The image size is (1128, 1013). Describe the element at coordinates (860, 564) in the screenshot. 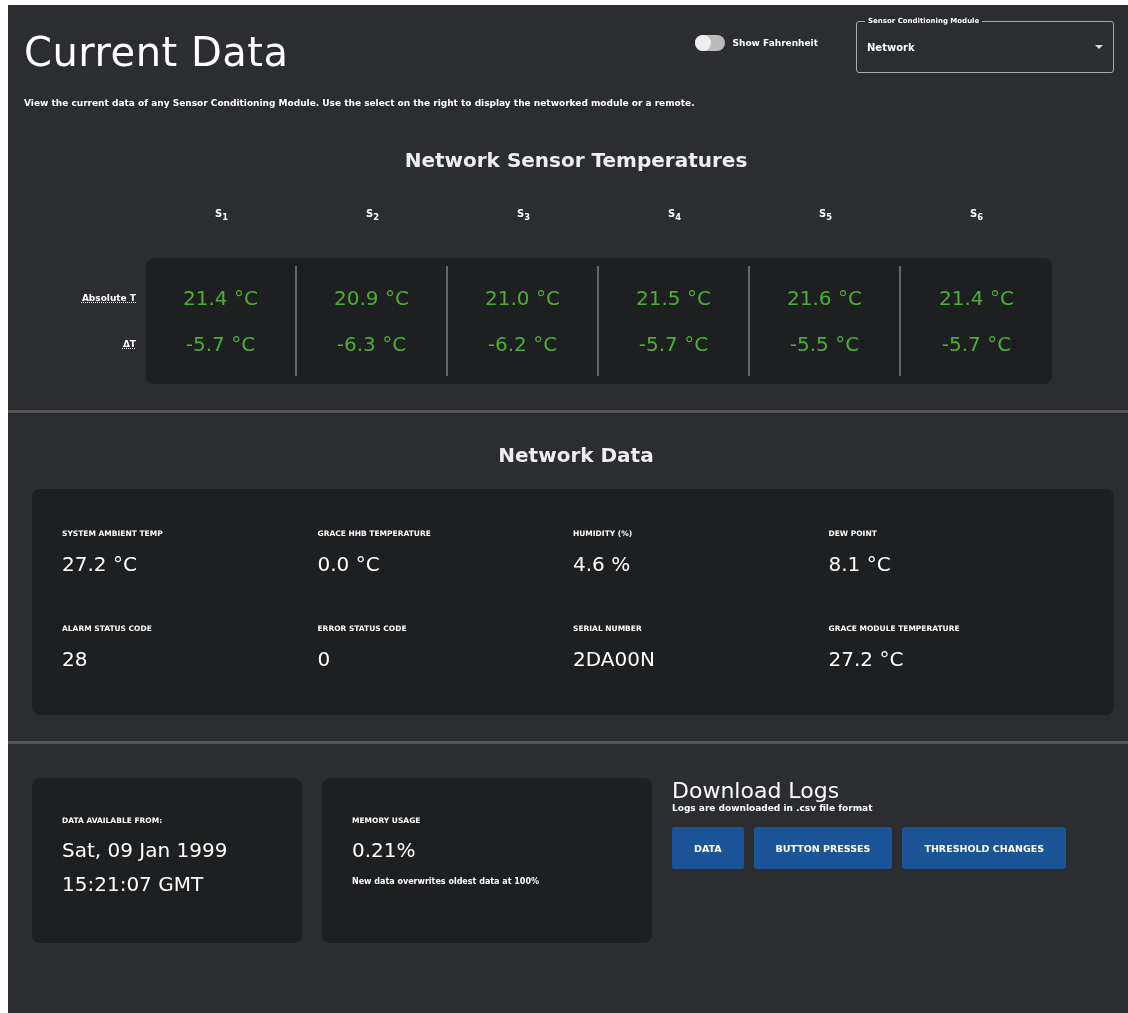

I see `data-value: 8.1 °C` at that location.